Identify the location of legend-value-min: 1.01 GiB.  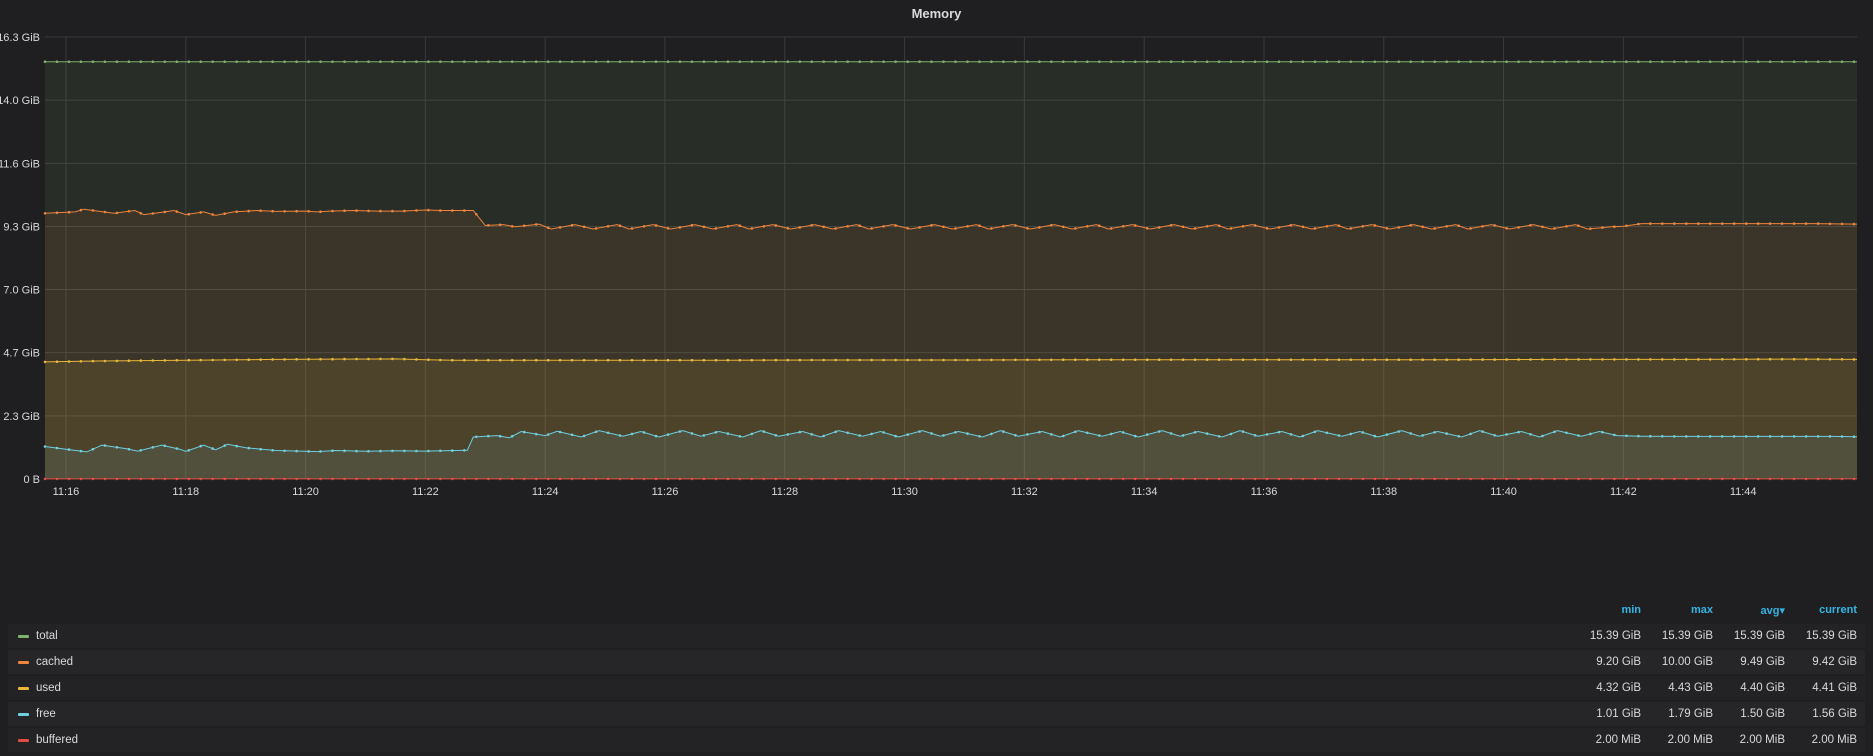
(1618, 714).